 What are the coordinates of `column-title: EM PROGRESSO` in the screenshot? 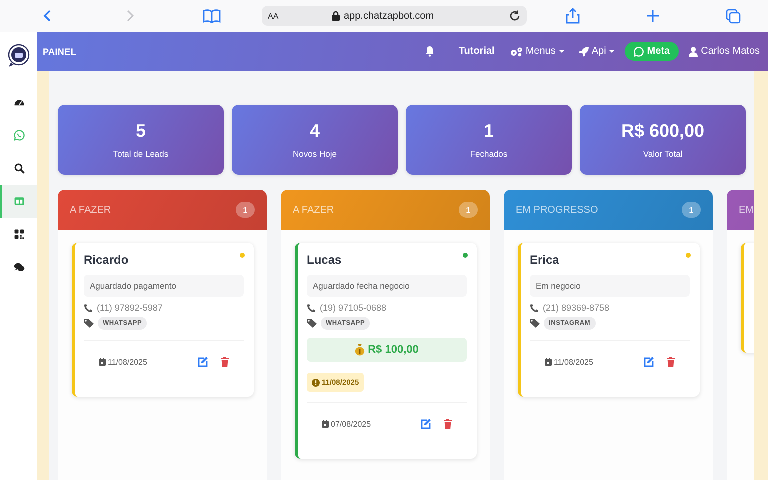 It's located at (557, 210).